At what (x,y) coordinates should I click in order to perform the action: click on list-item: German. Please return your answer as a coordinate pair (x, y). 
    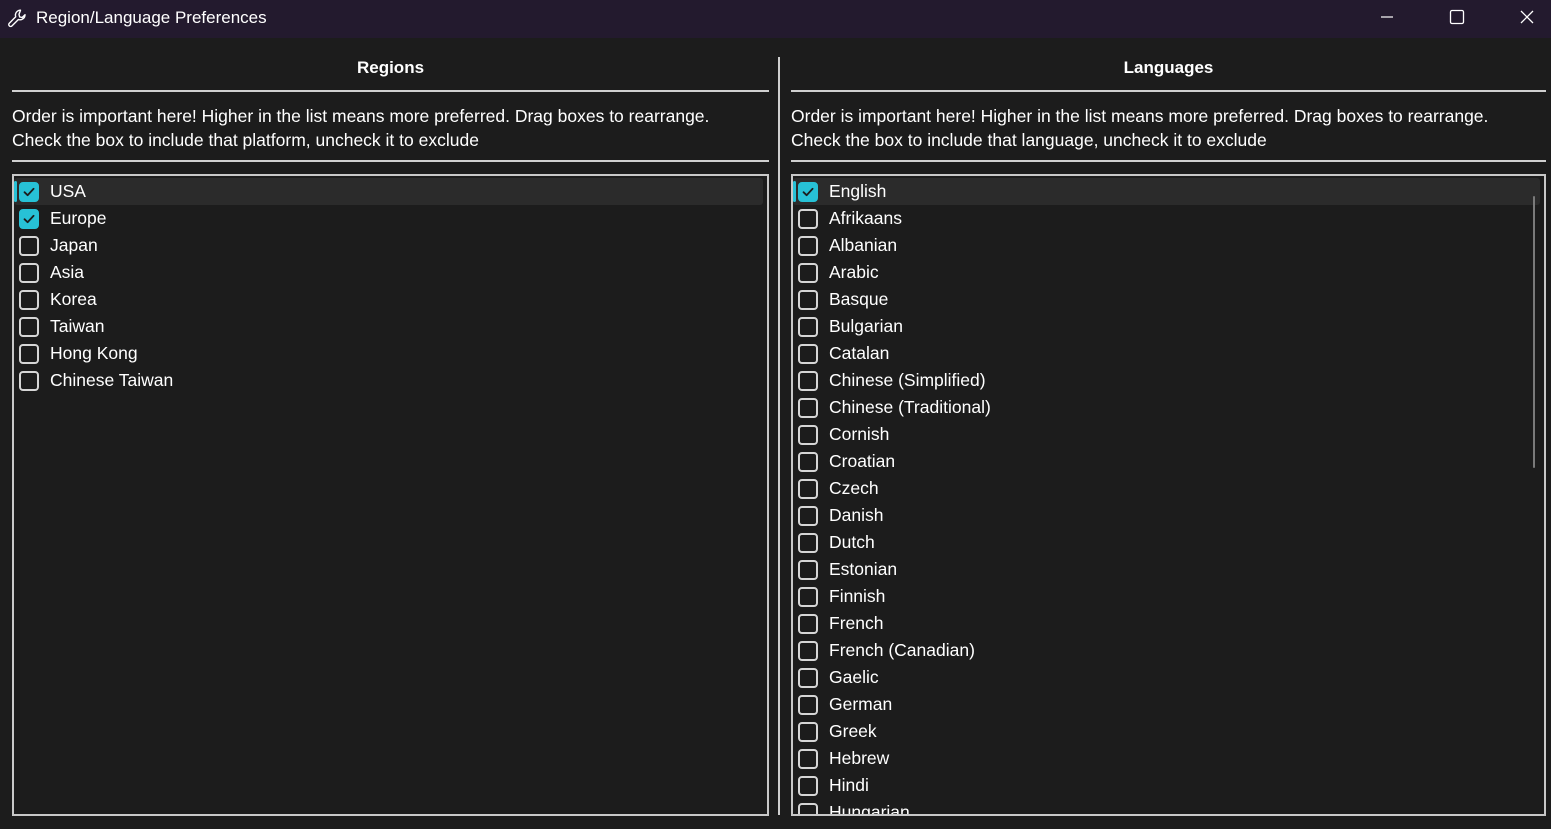
    Looking at the image, I should click on (1168, 704).